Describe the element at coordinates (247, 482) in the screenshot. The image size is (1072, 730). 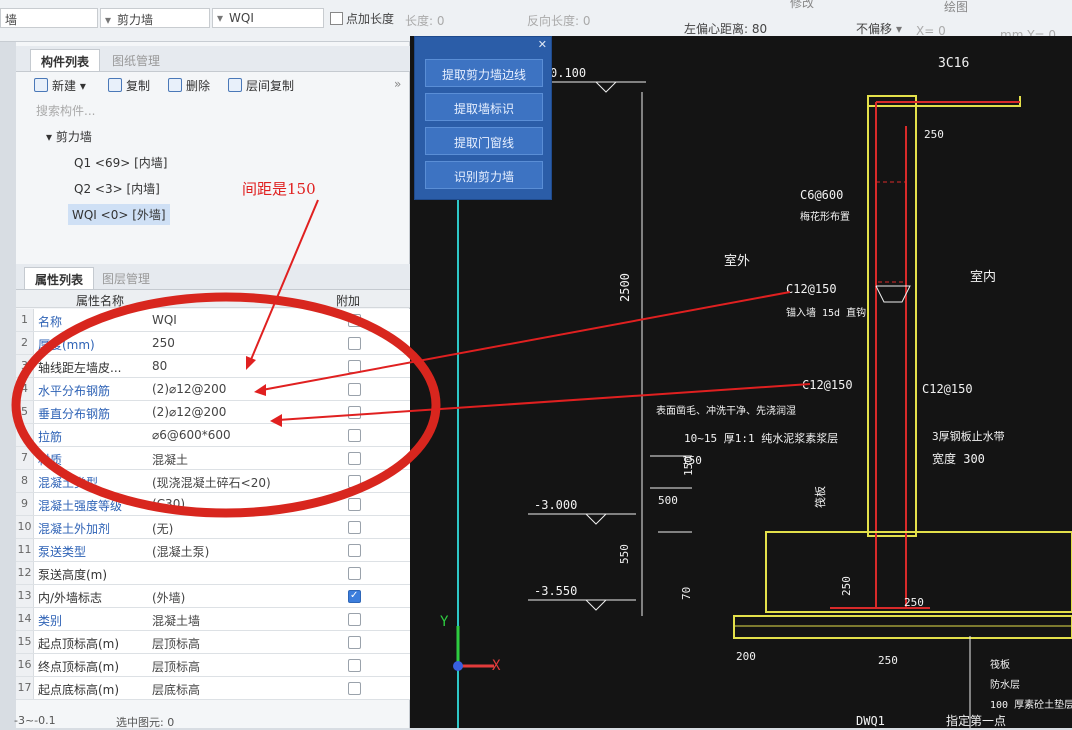
I see `property-value: (现浇混凝土碎石<20)` at that location.